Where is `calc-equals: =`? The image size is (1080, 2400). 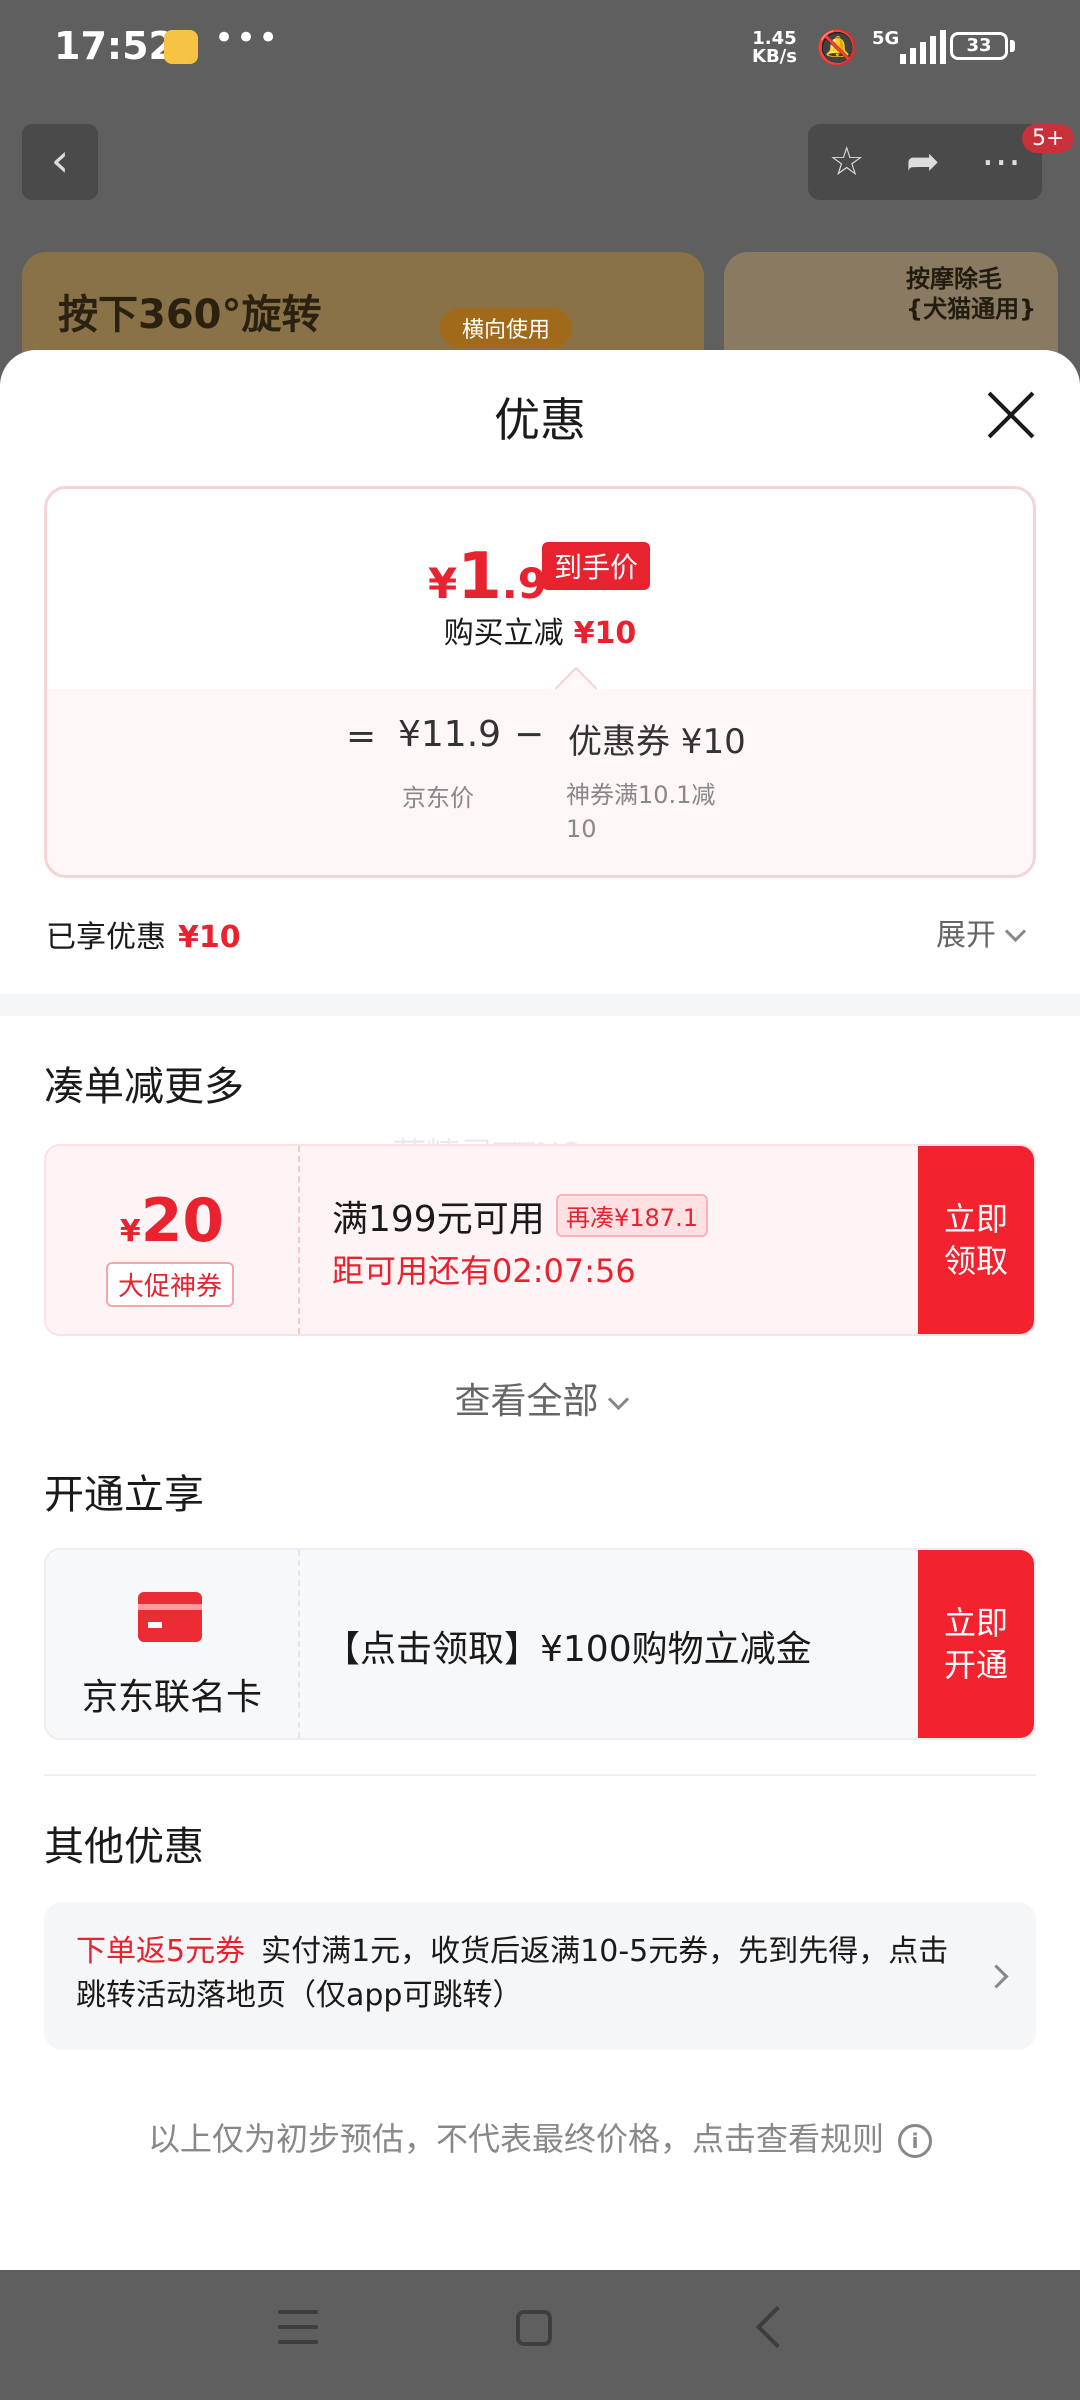 calc-equals: = is located at coordinates (361, 736).